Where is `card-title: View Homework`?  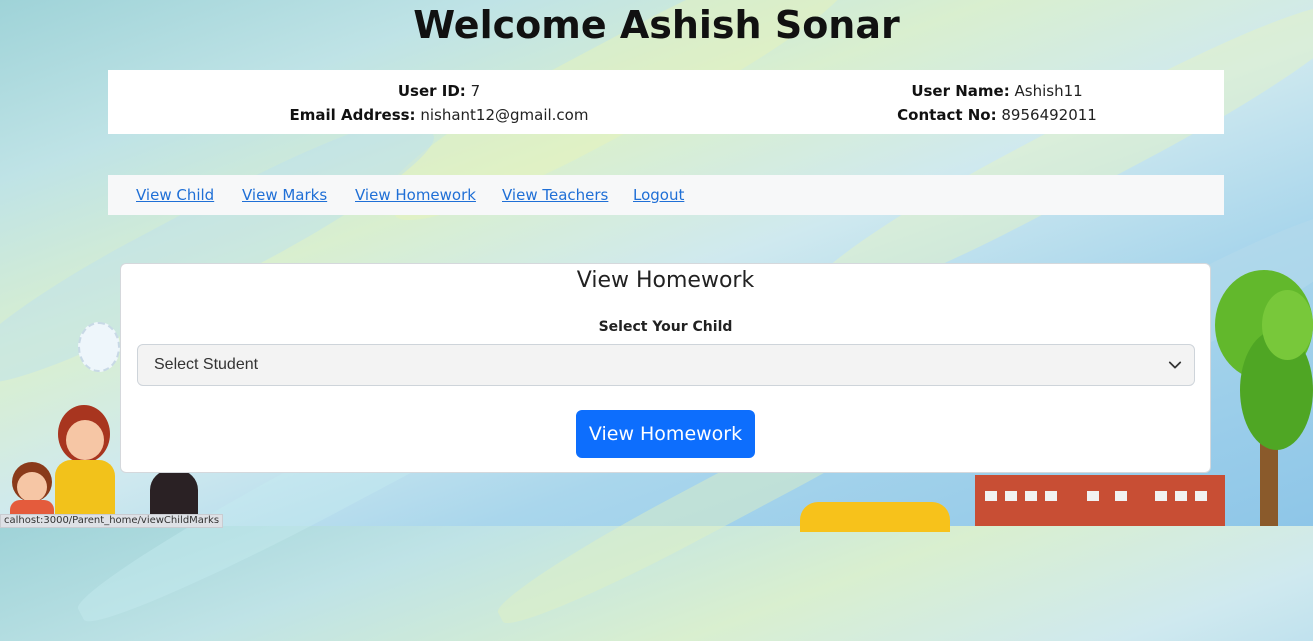 card-title: View Homework is located at coordinates (665, 280).